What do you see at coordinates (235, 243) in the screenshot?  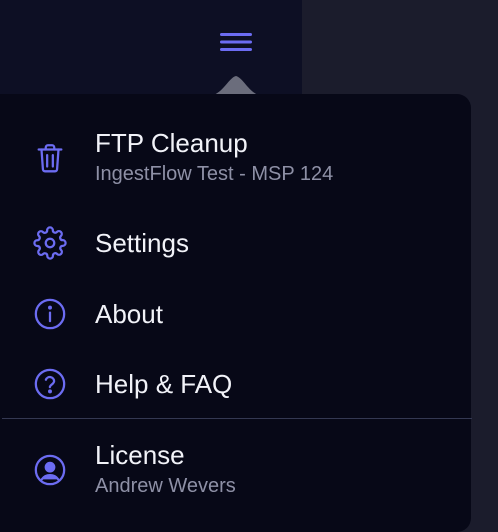 I see `menu-item-settings: Settings` at bounding box center [235, 243].